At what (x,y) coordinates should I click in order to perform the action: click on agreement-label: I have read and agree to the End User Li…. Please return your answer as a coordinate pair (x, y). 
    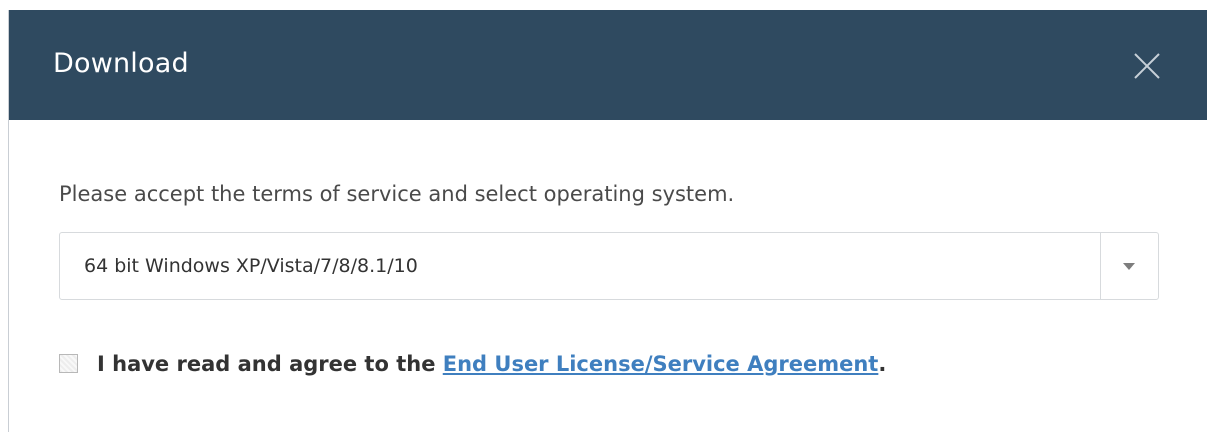
    Looking at the image, I should click on (491, 364).